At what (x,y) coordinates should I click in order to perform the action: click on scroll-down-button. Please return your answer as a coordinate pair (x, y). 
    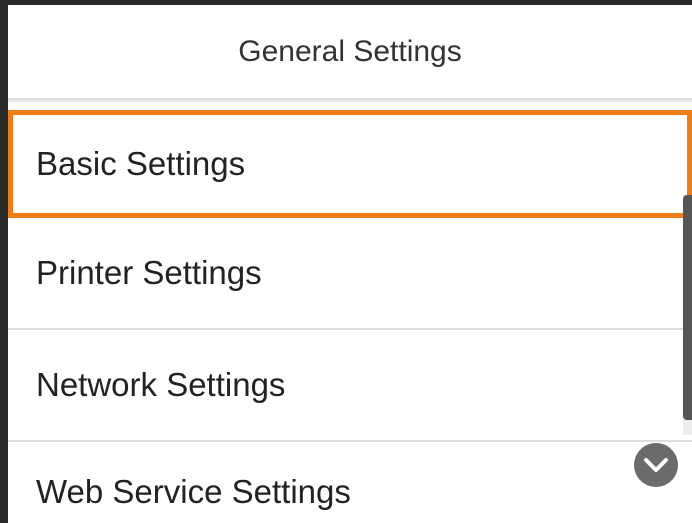
    Looking at the image, I should click on (656, 465).